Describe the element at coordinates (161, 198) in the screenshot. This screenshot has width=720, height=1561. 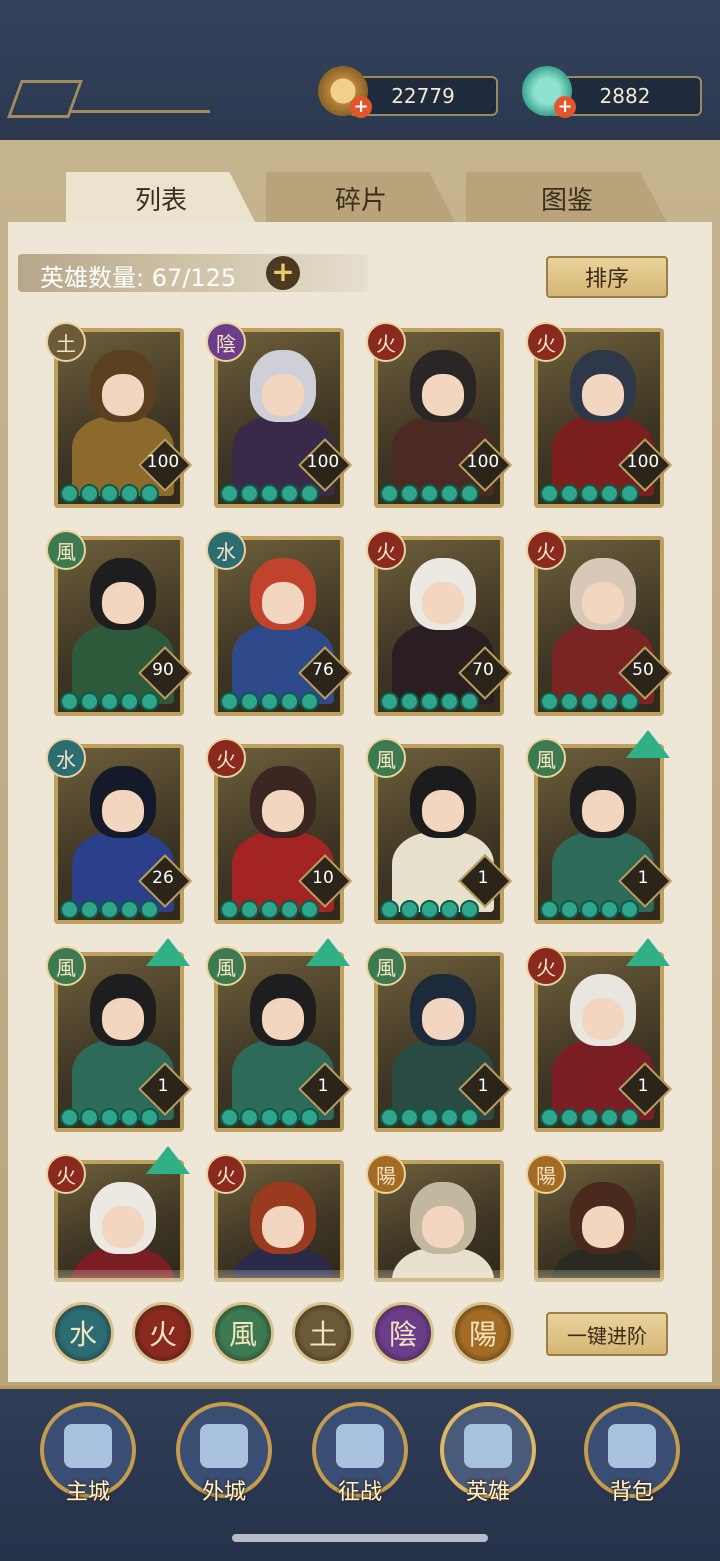
I see `tab-list: 列表` at that location.